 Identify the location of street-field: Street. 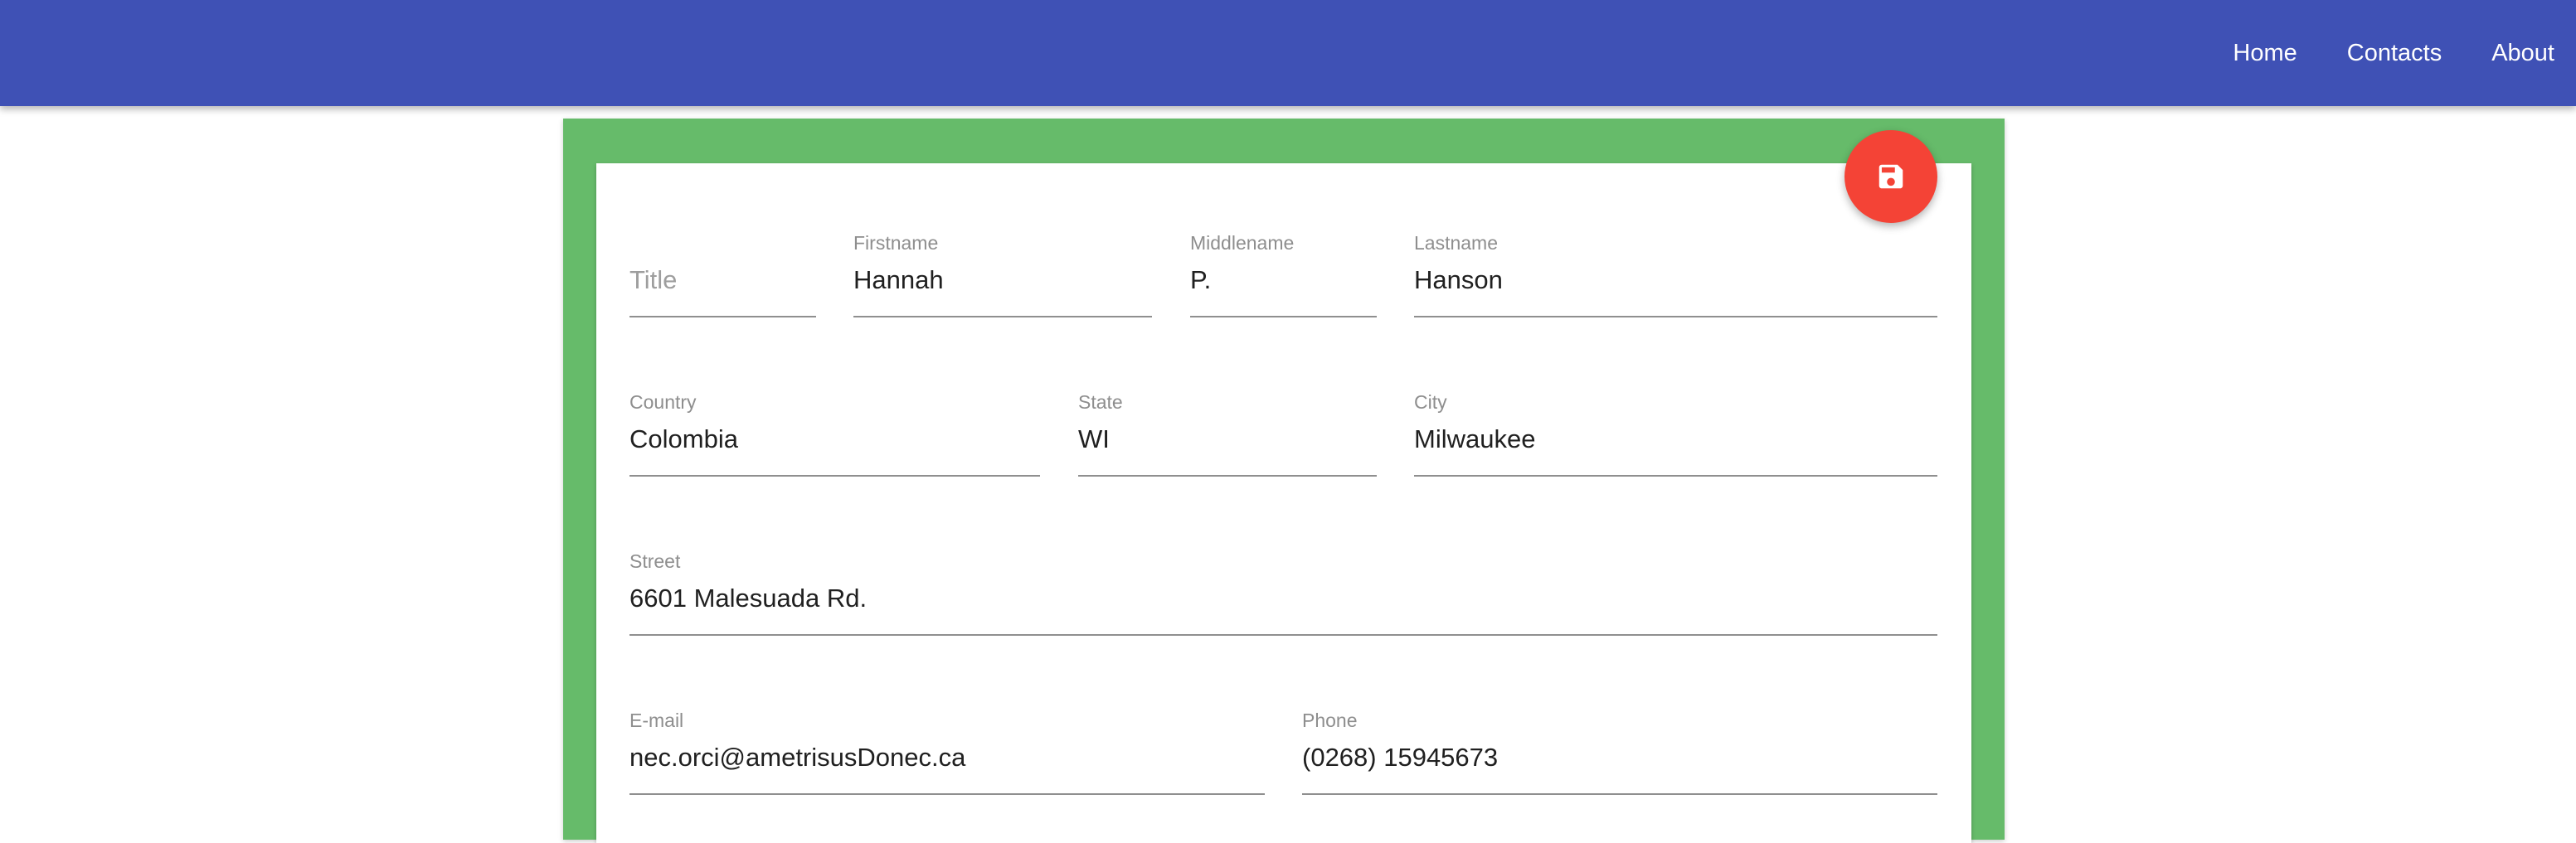
(1283, 596).